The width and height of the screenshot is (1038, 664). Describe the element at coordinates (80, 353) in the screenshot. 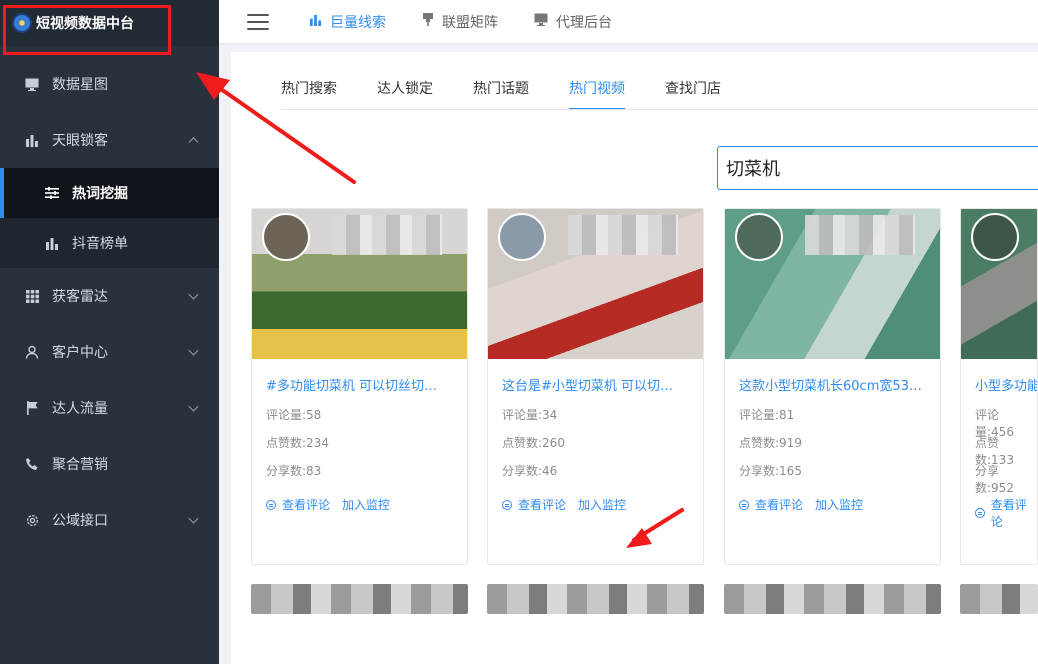

I see `sidebar-item-label: 客户中心` at that location.